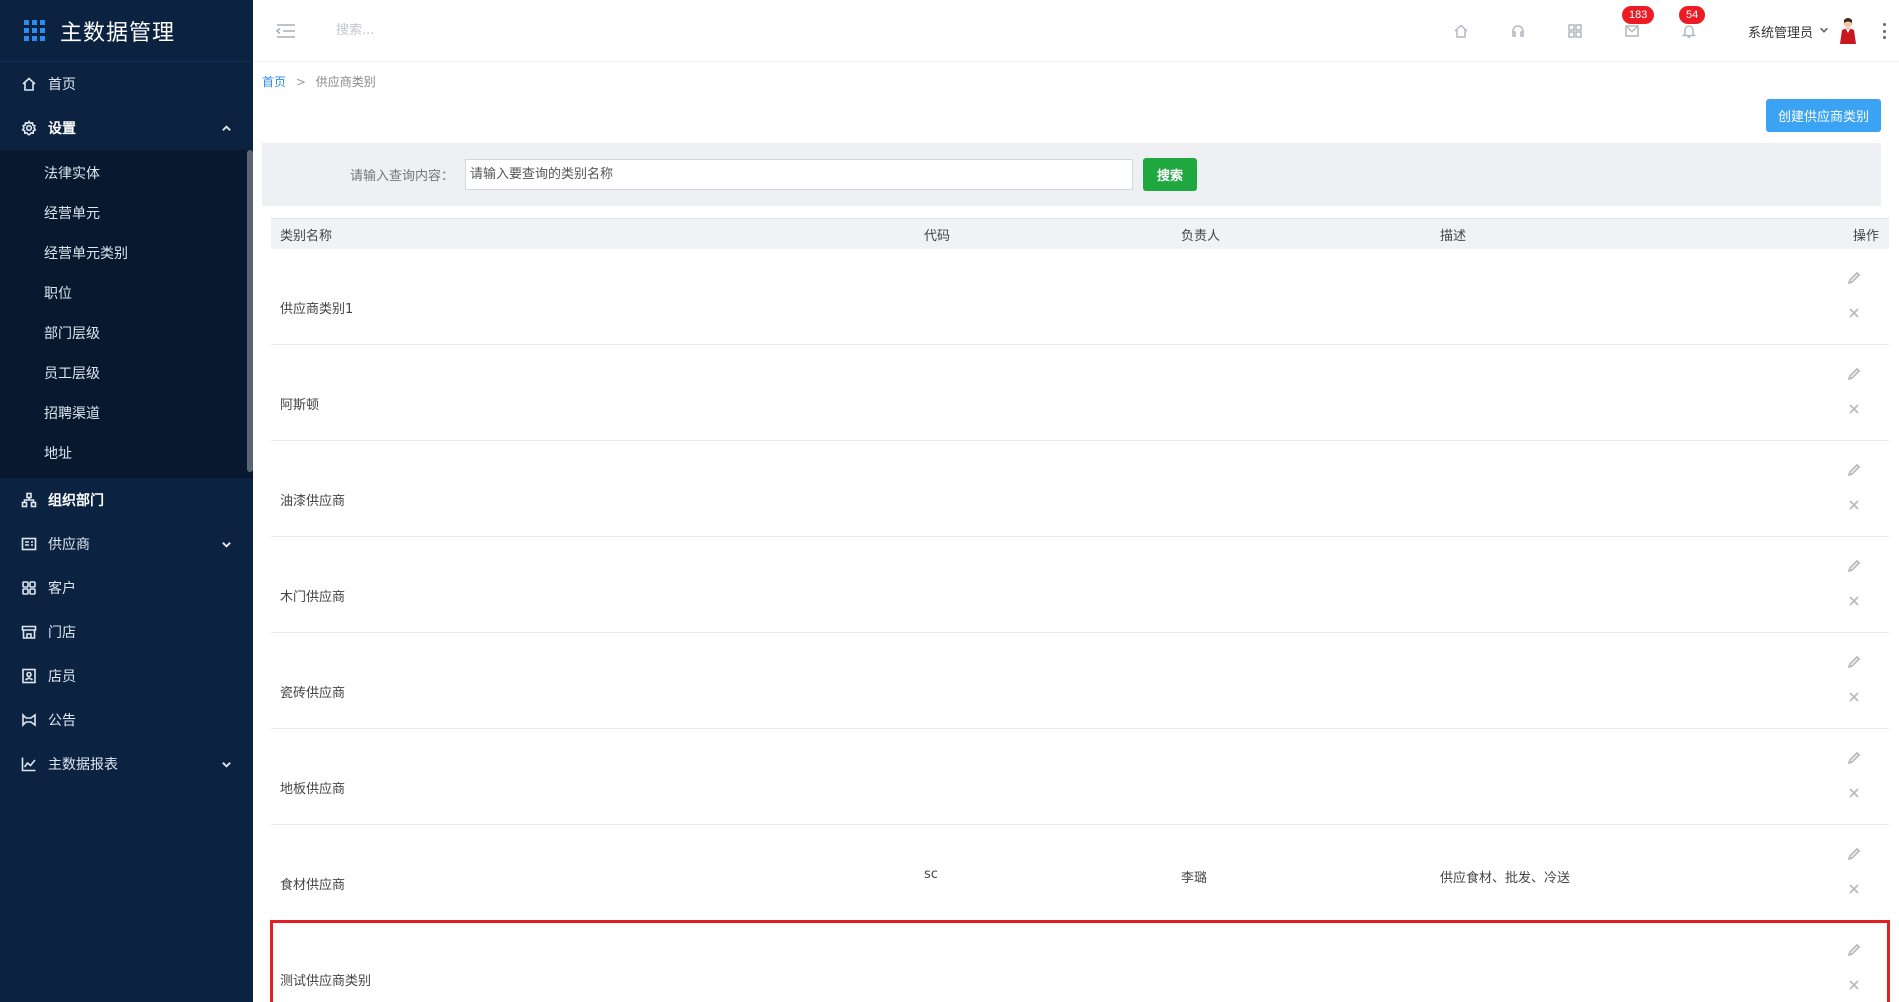  What do you see at coordinates (126, 294) in the screenshot?
I see `sidebar-item-position: 职位` at bounding box center [126, 294].